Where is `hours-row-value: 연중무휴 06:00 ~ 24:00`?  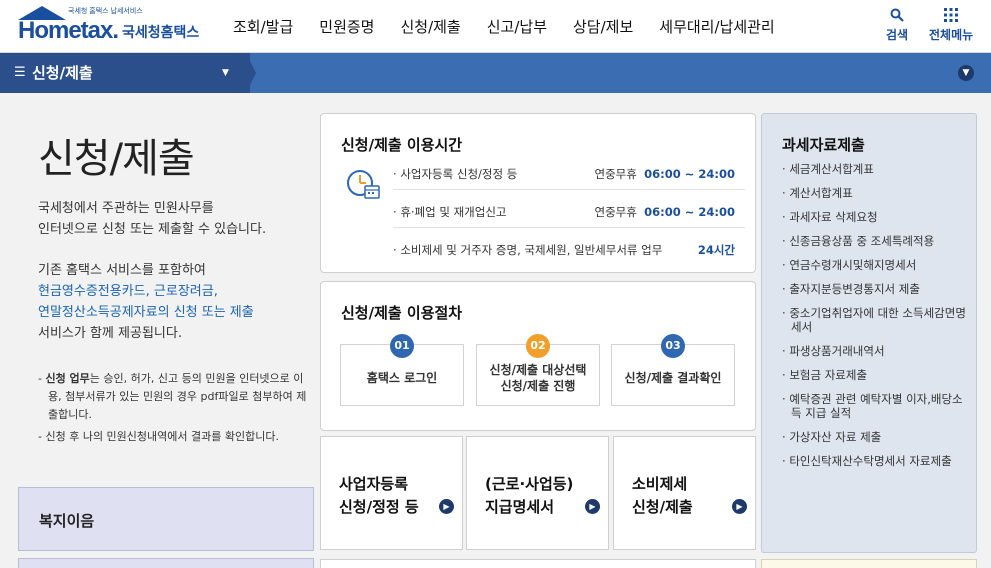 hours-row-value: 연중무휴 06:00 ~ 24:00 is located at coordinates (665, 212).